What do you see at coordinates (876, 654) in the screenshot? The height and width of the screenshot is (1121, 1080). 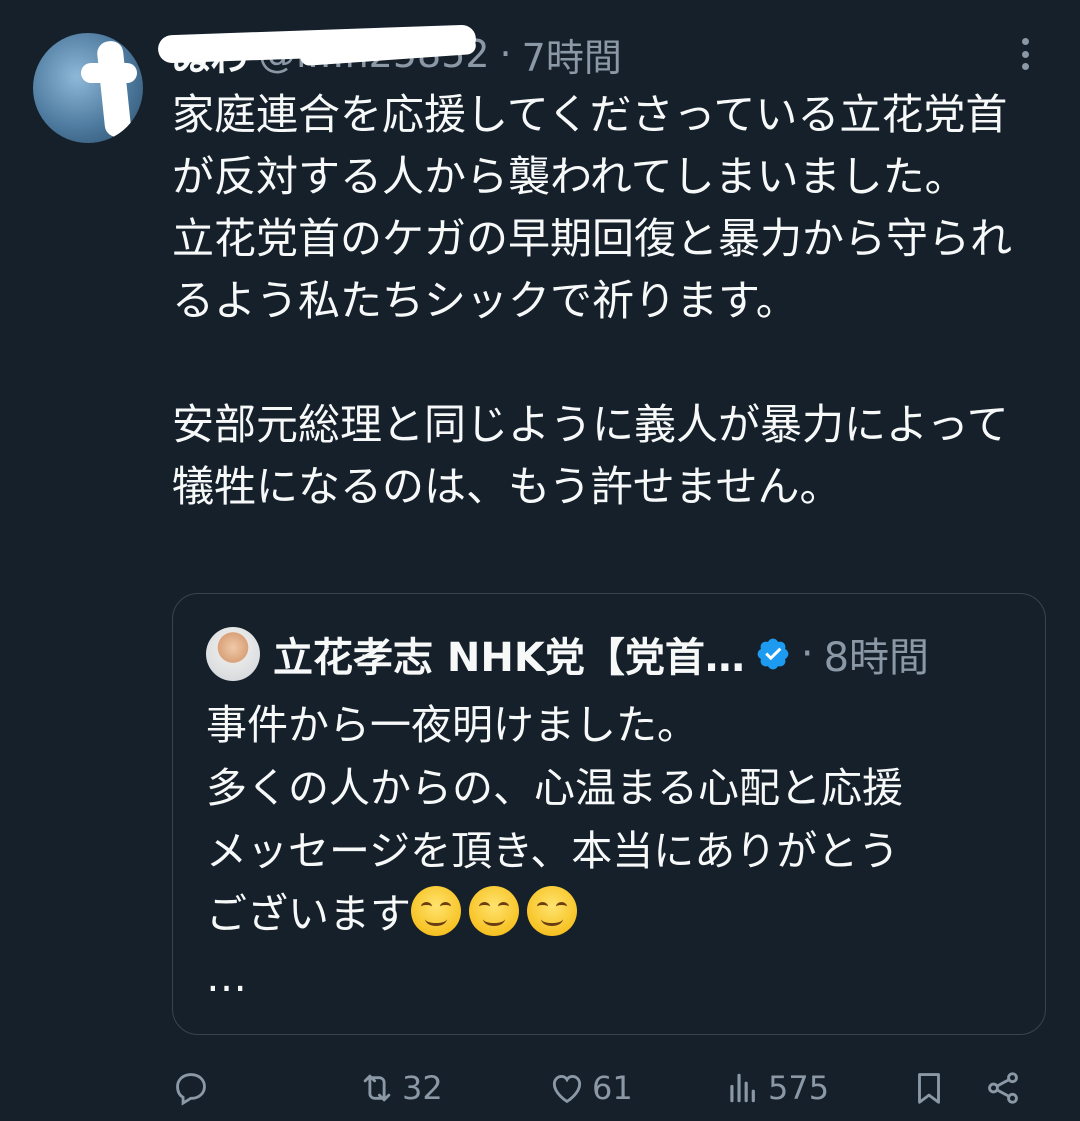 I see `quoted-tweet-timestamp: 8時間` at bounding box center [876, 654].